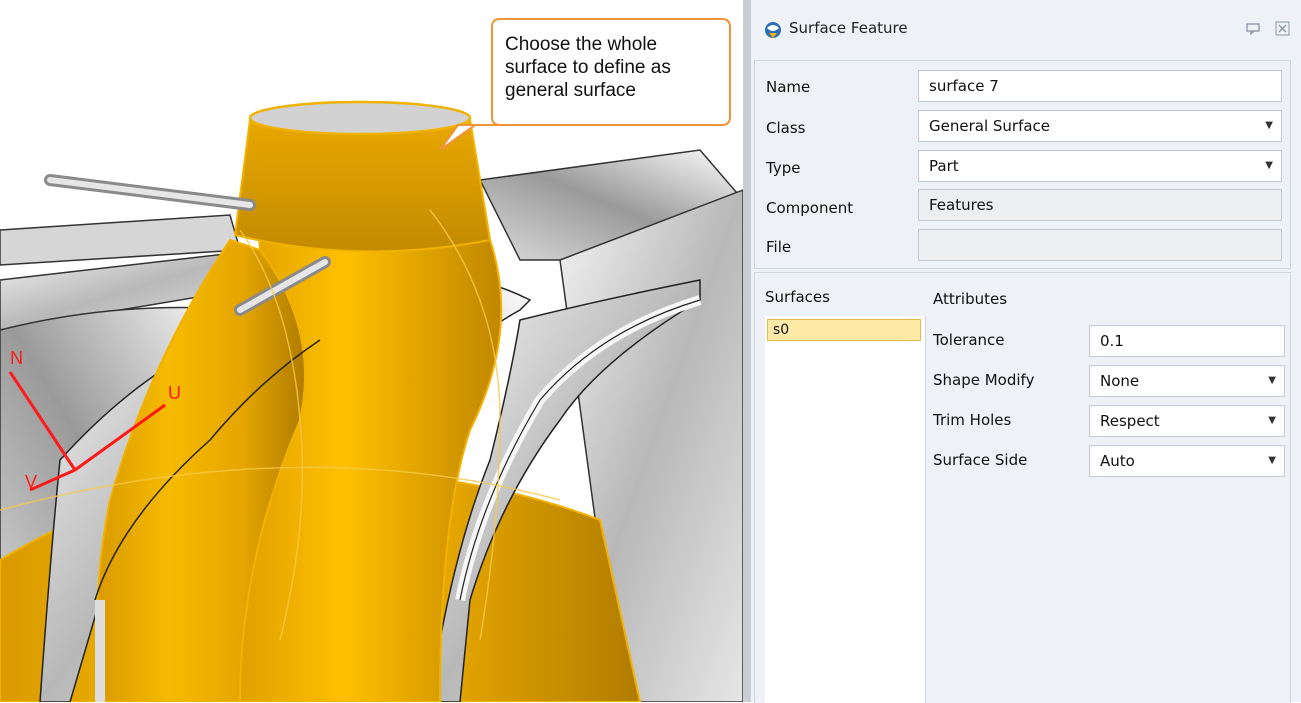 The height and width of the screenshot is (703, 1301). What do you see at coordinates (788, 87) in the screenshot?
I see `name-label: Name` at bounding box center [788, 87].